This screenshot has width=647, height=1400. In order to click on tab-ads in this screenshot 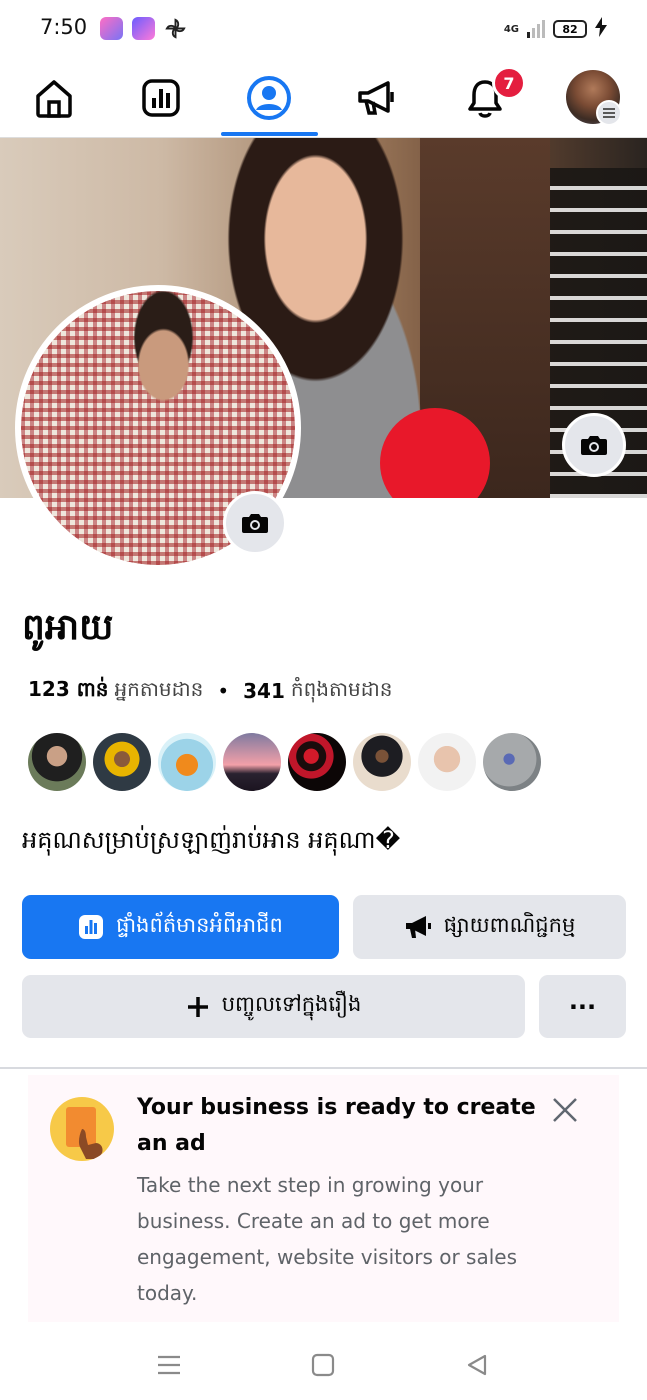, I will do `click(377, 98)`.